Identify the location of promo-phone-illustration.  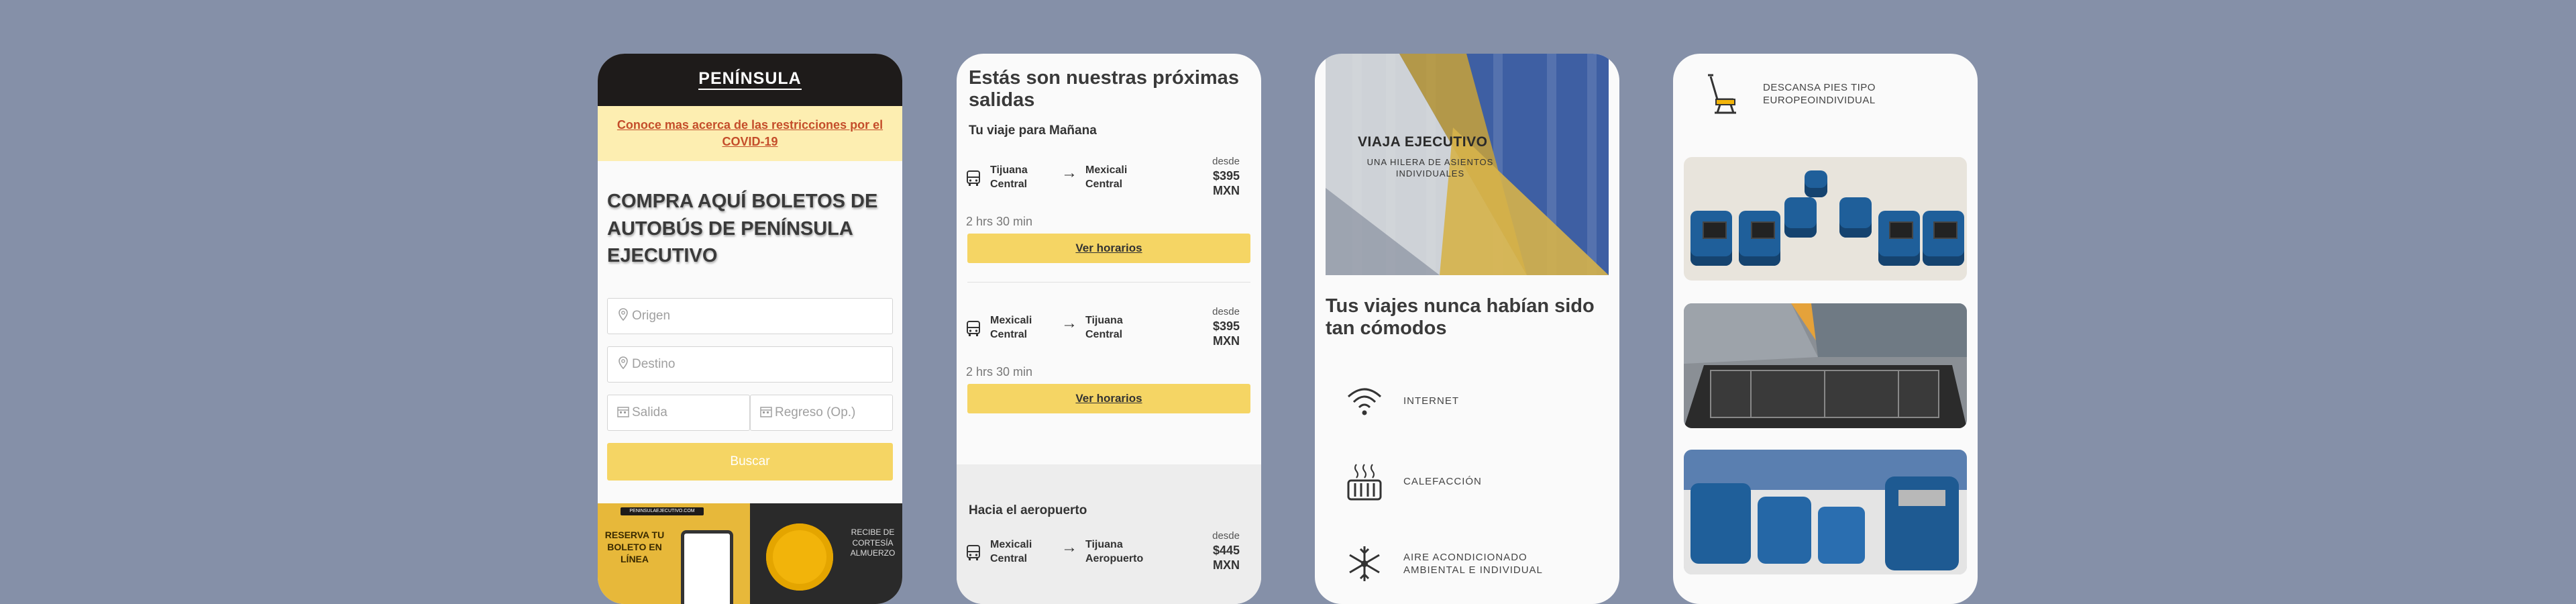
(707, 567).